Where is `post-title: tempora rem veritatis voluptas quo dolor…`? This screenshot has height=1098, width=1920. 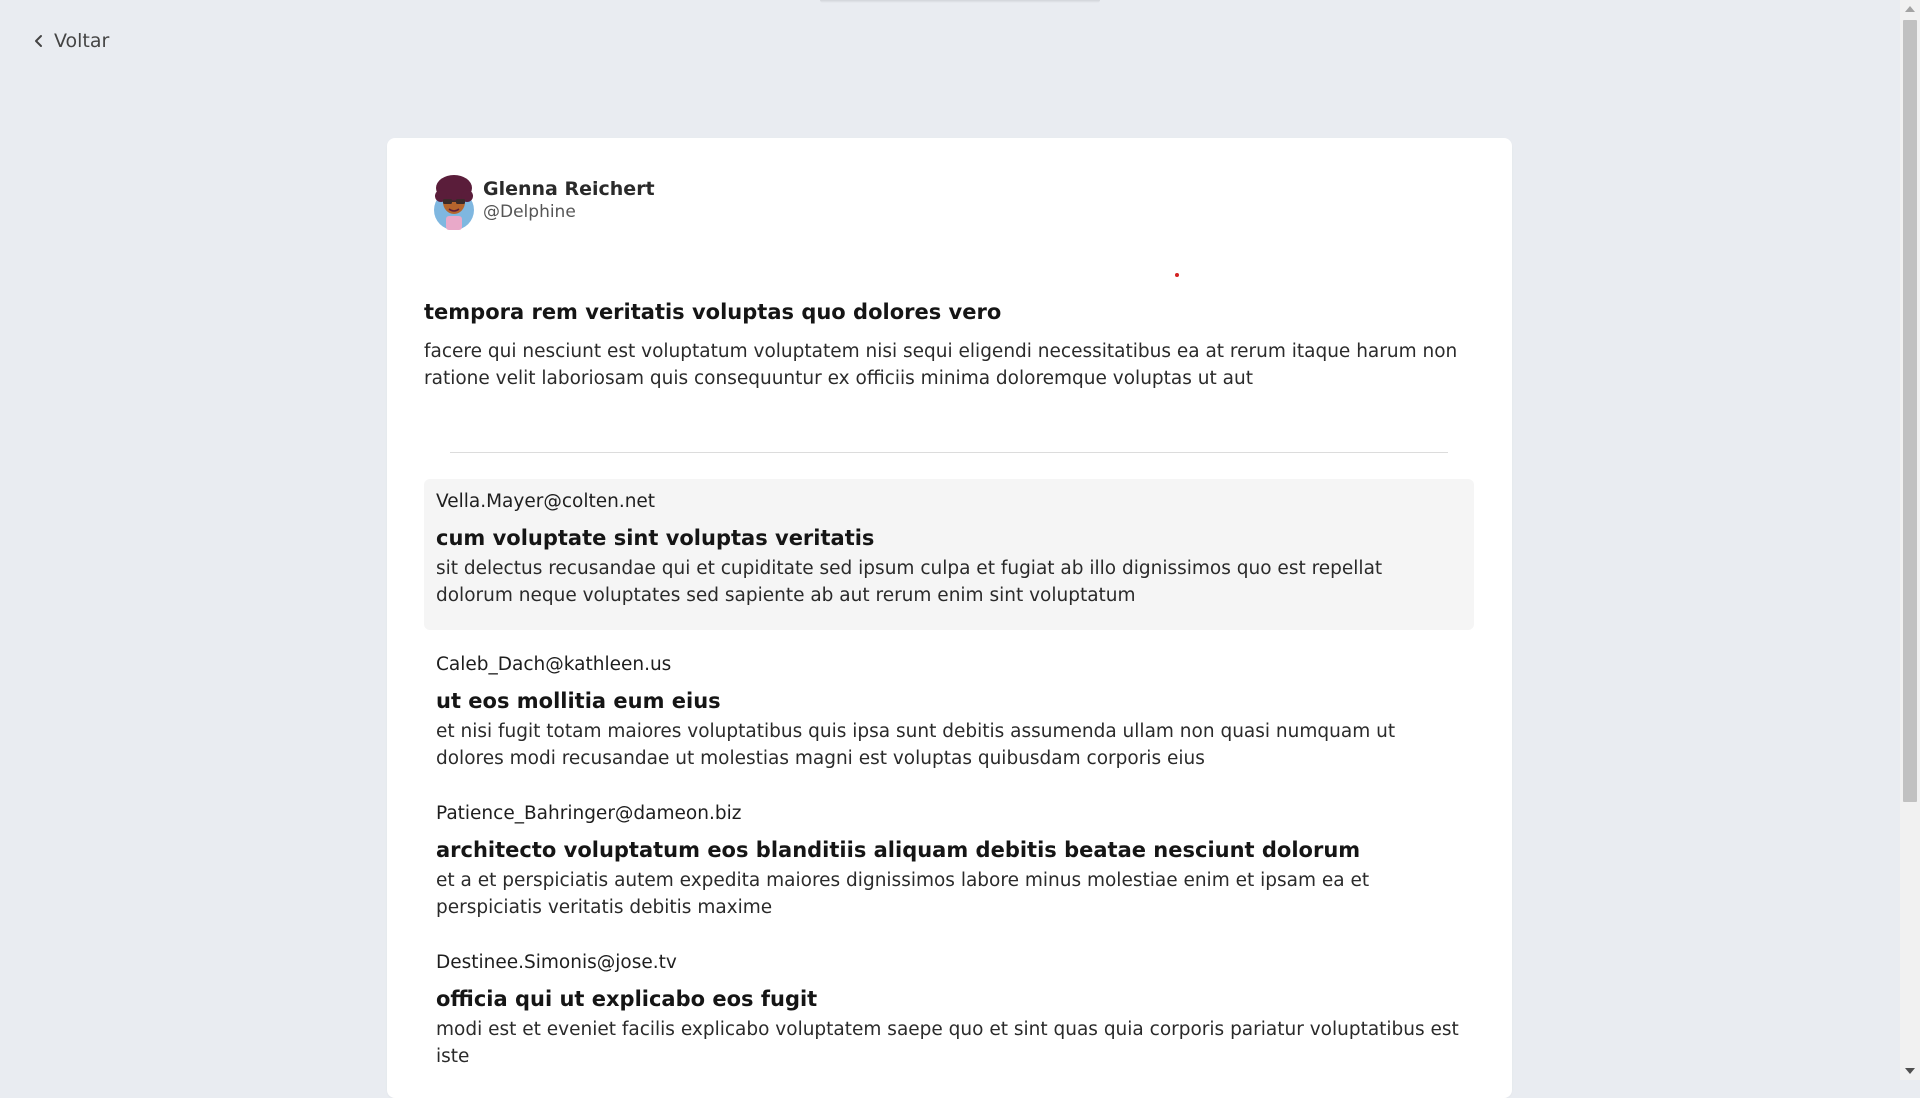
post-title: tempora rem veritatis voluptas quo dolor… is located at coordinates (713, 312).